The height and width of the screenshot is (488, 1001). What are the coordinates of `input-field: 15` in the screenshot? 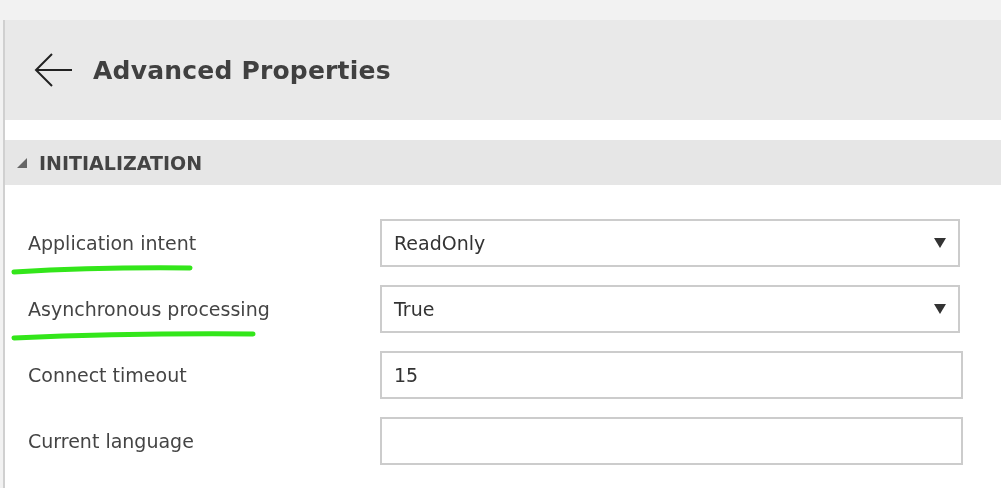 It's located at (671, 375).